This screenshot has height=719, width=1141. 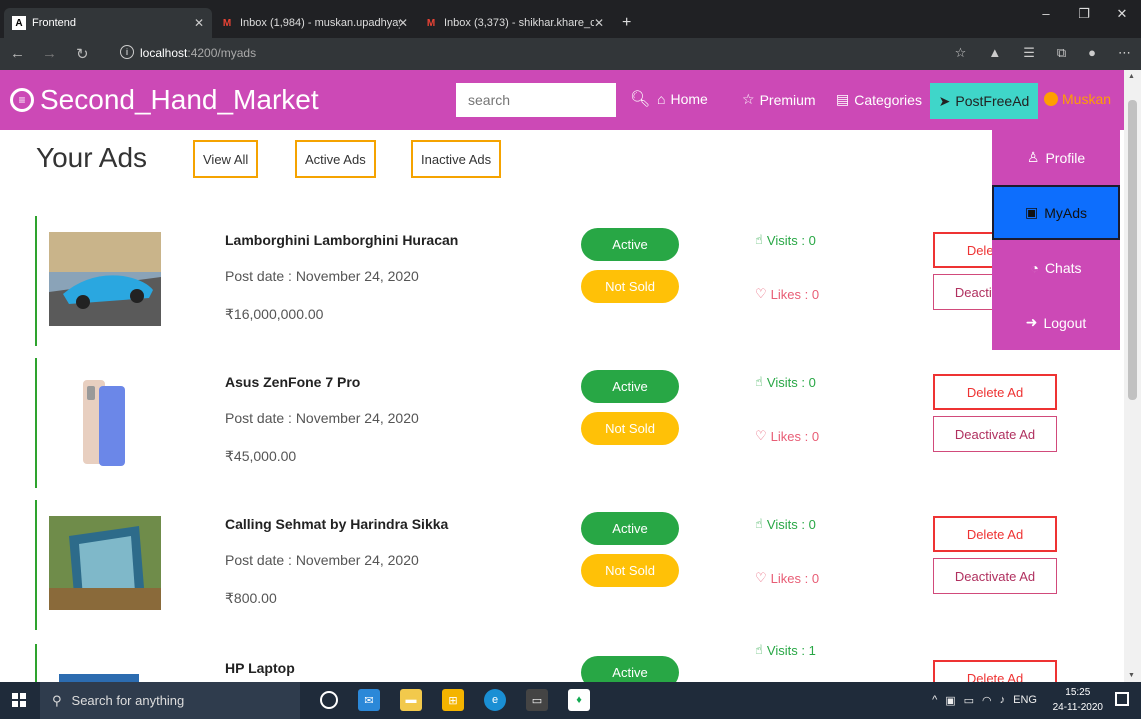 I want to click on ad-date: Post date : November 24, 2020, so click(x=322, y=276).